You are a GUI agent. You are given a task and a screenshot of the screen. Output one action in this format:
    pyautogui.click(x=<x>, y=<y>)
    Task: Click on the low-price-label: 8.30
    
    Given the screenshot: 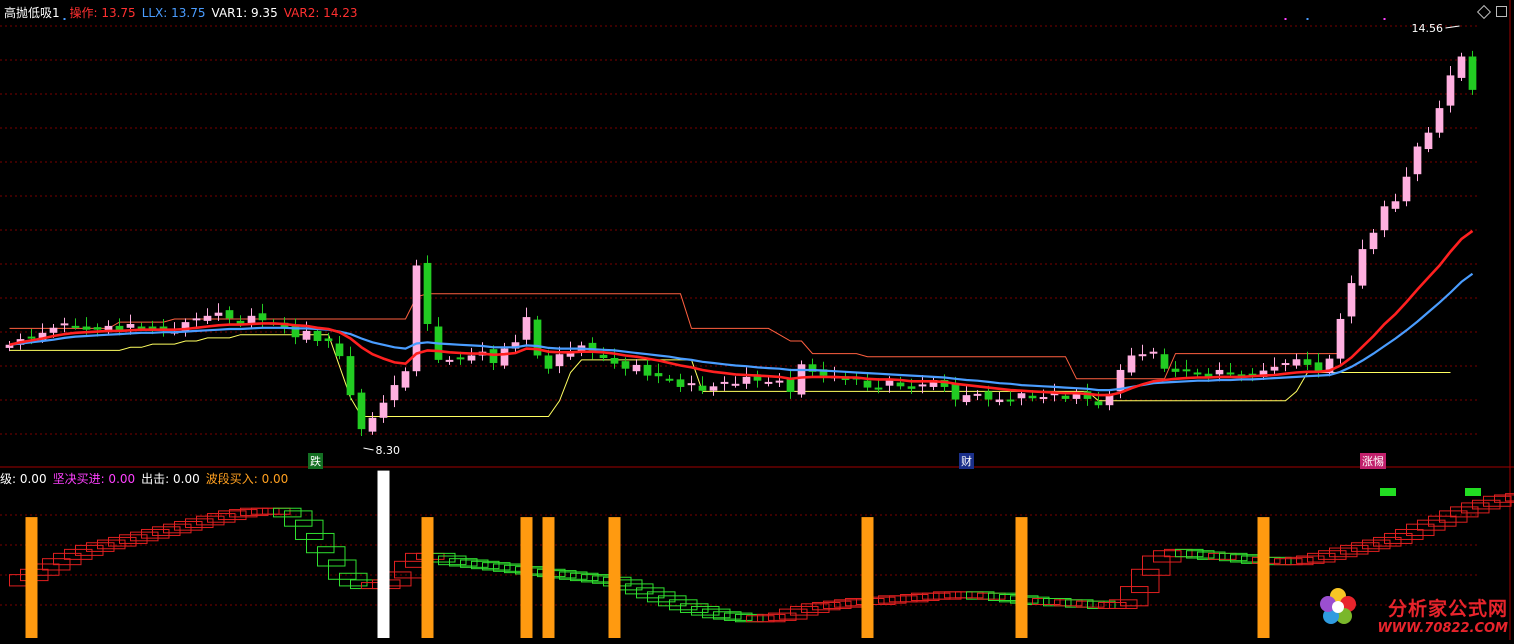 What is the action you would take?
    pyautogui.click(x=388, y=450)
    